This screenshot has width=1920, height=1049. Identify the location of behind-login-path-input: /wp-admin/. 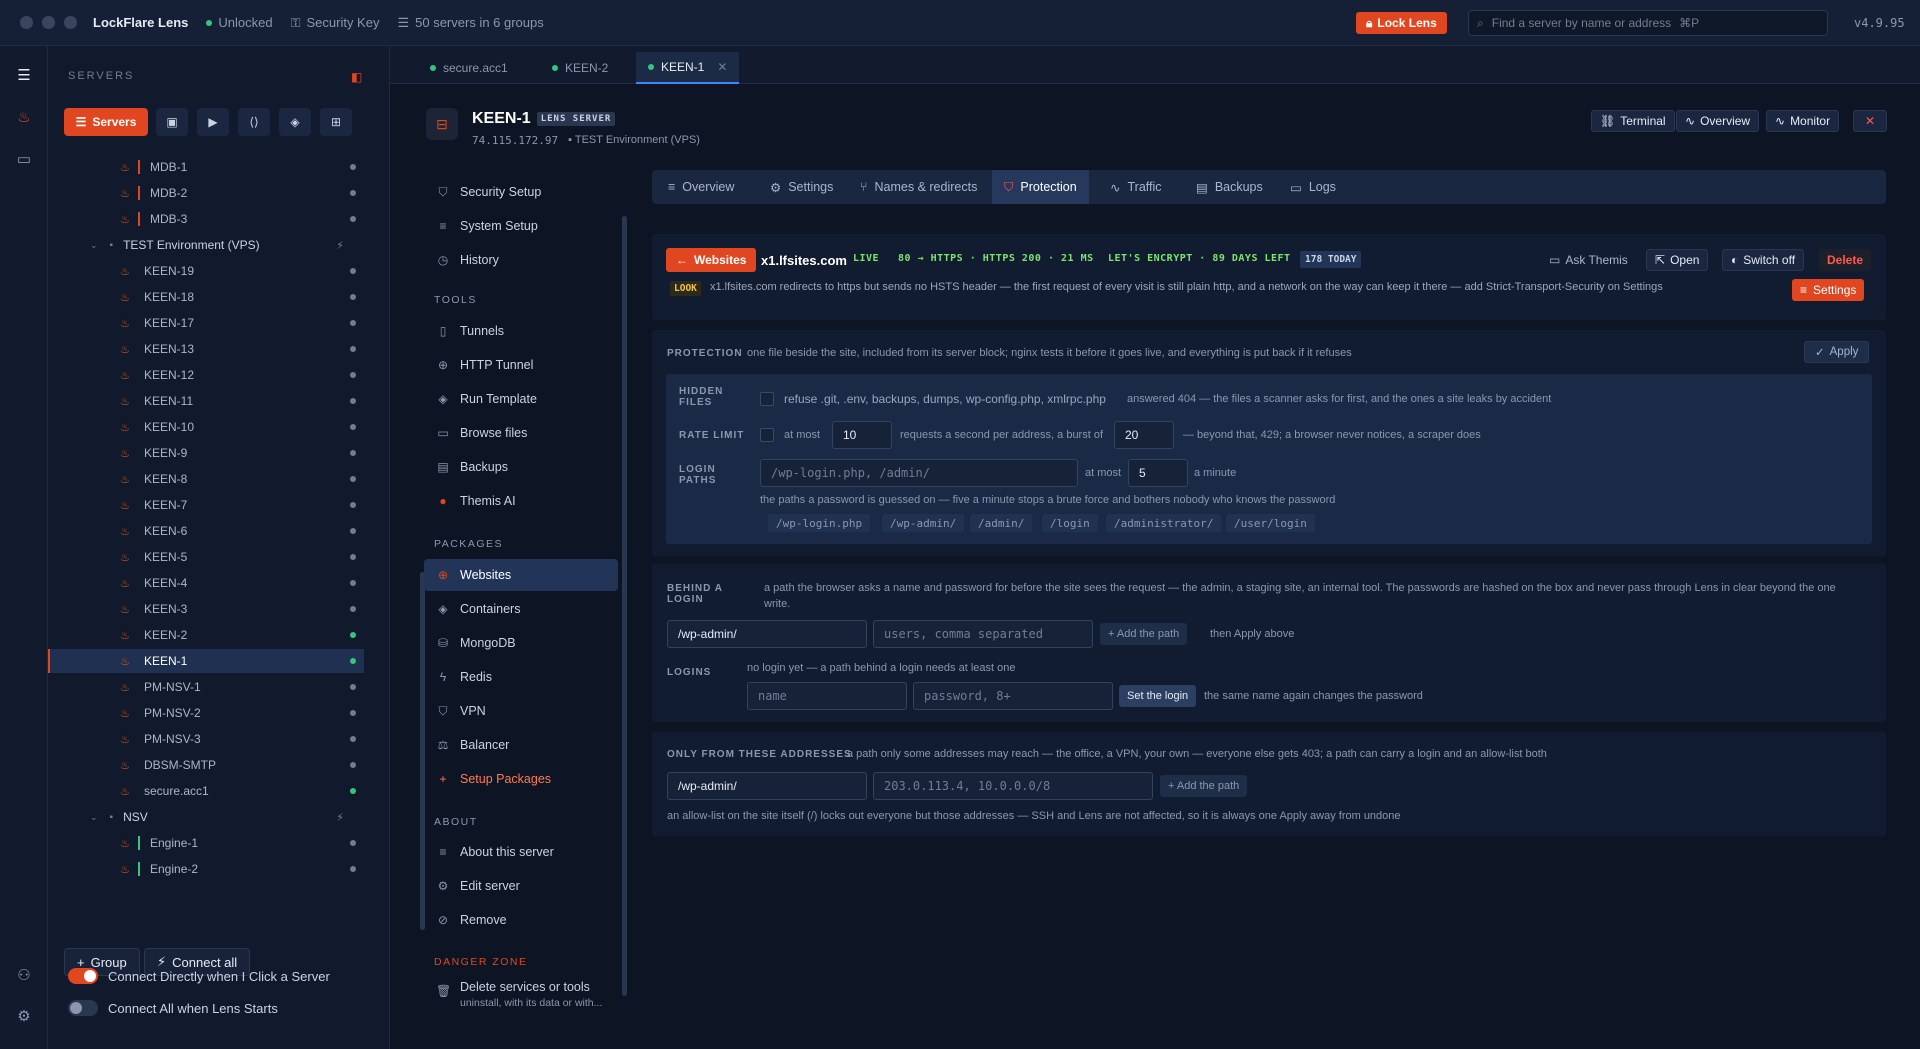
(767, 634).